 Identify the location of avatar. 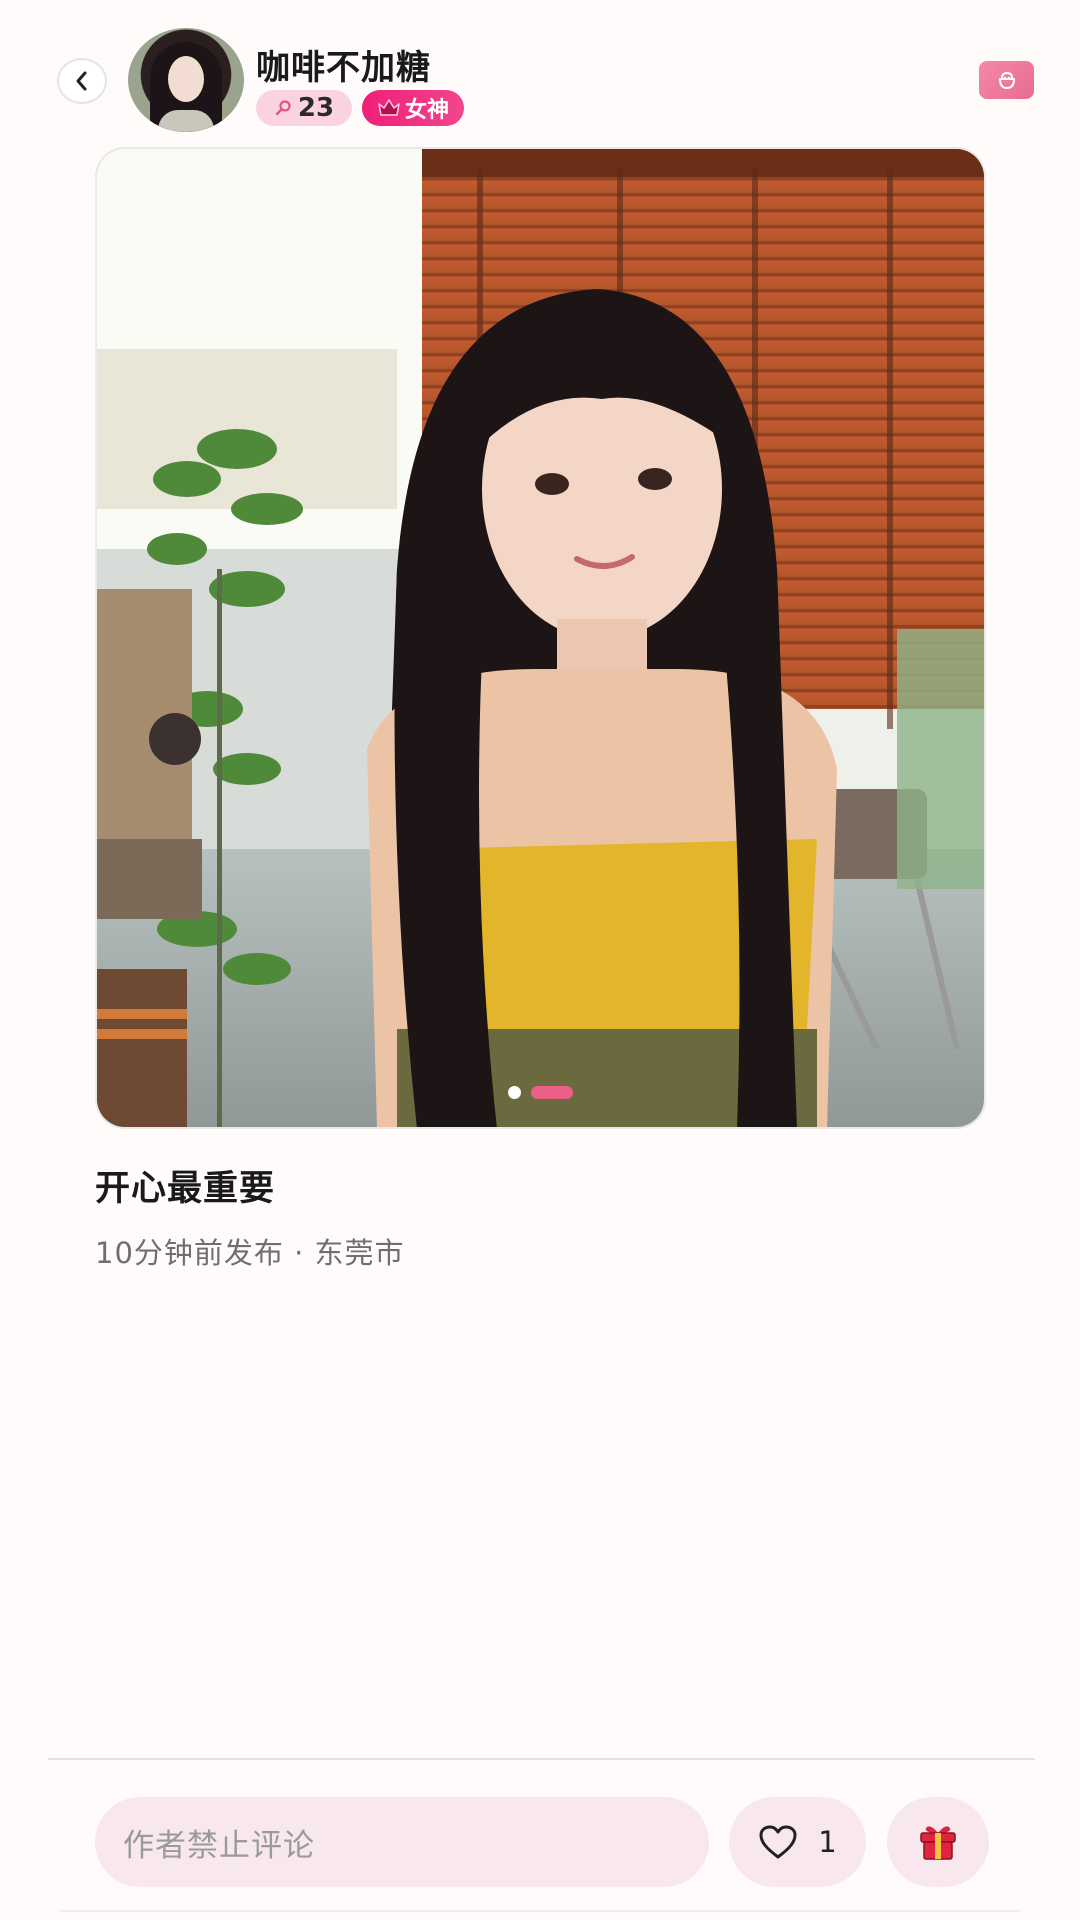
(186, 80).